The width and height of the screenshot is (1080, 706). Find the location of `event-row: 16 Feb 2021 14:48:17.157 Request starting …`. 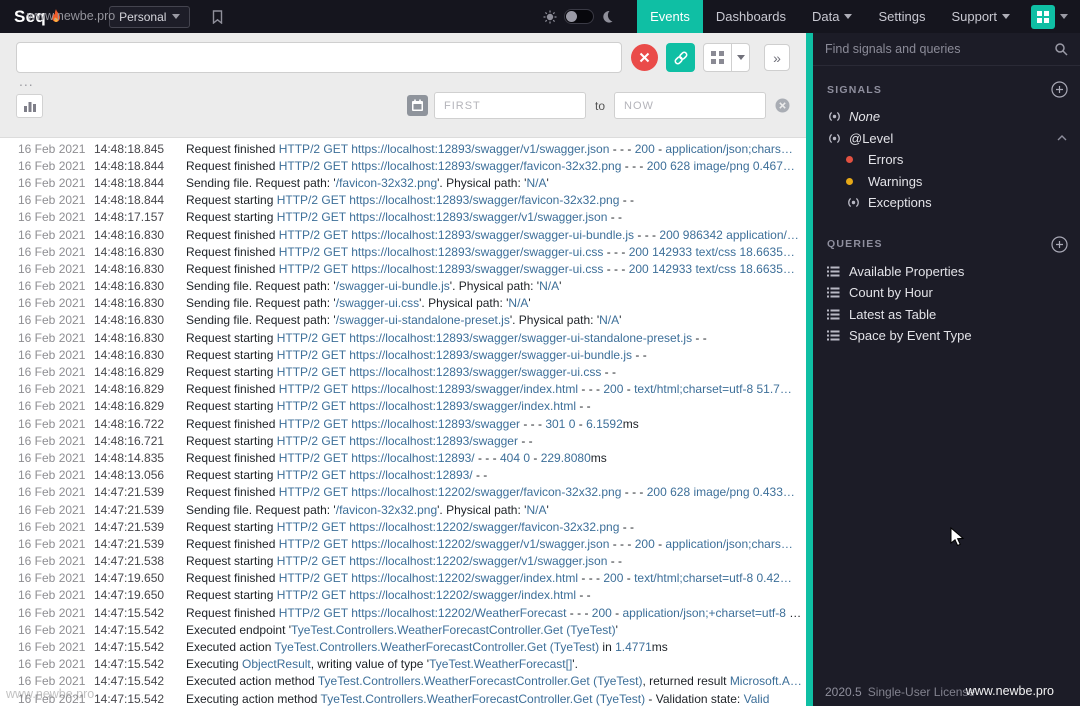

event-row: 16 Feb 2021 14:48:17.157 Request starting … is located at coordinates (403, 217).